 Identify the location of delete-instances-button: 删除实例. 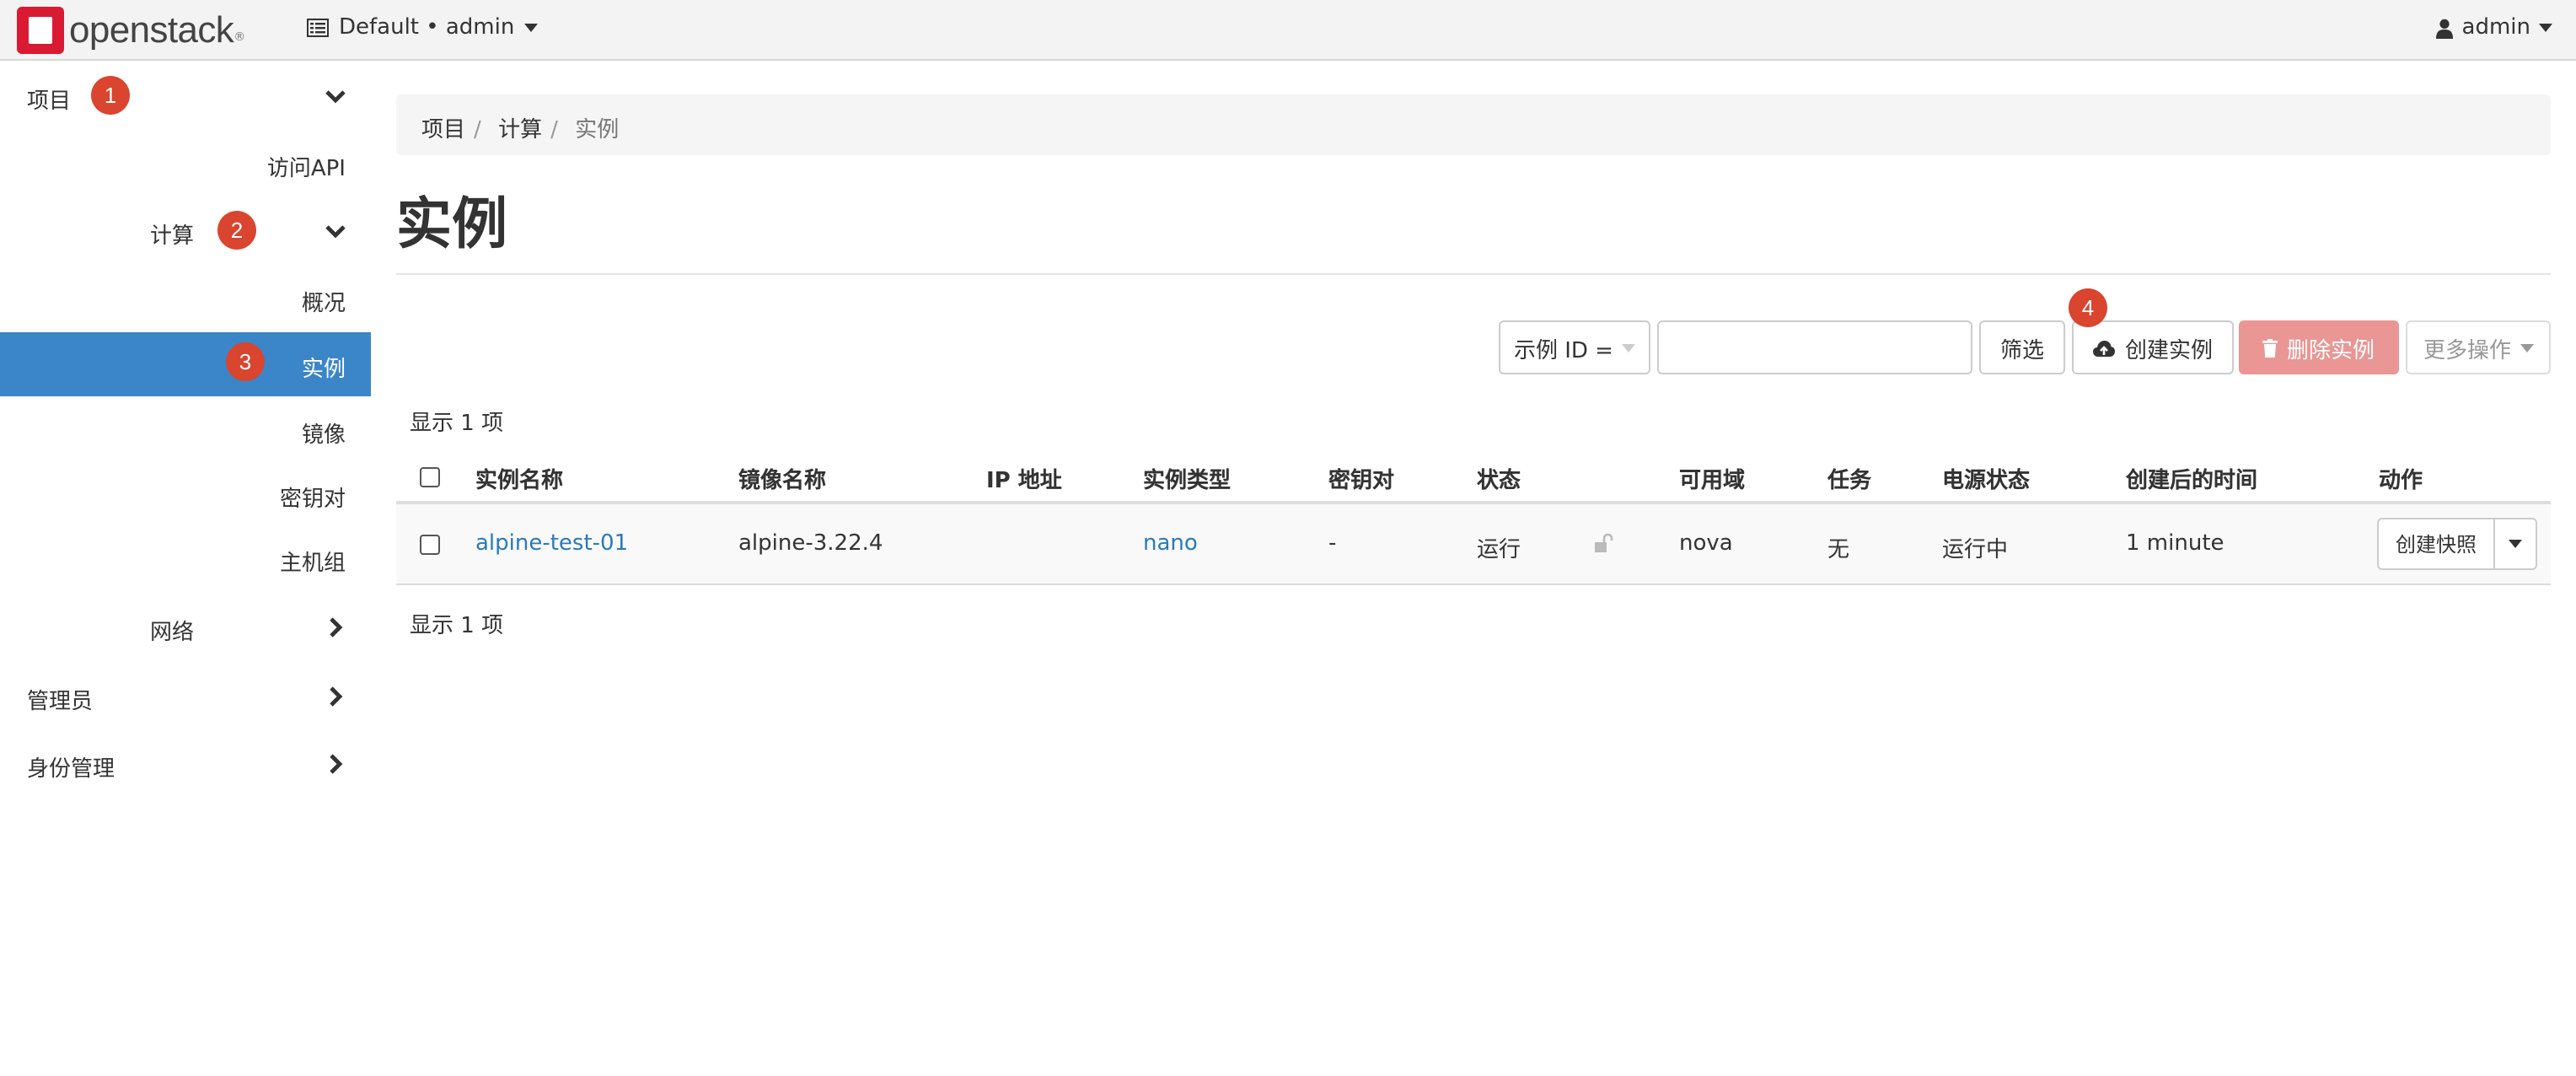
(2319, 347).